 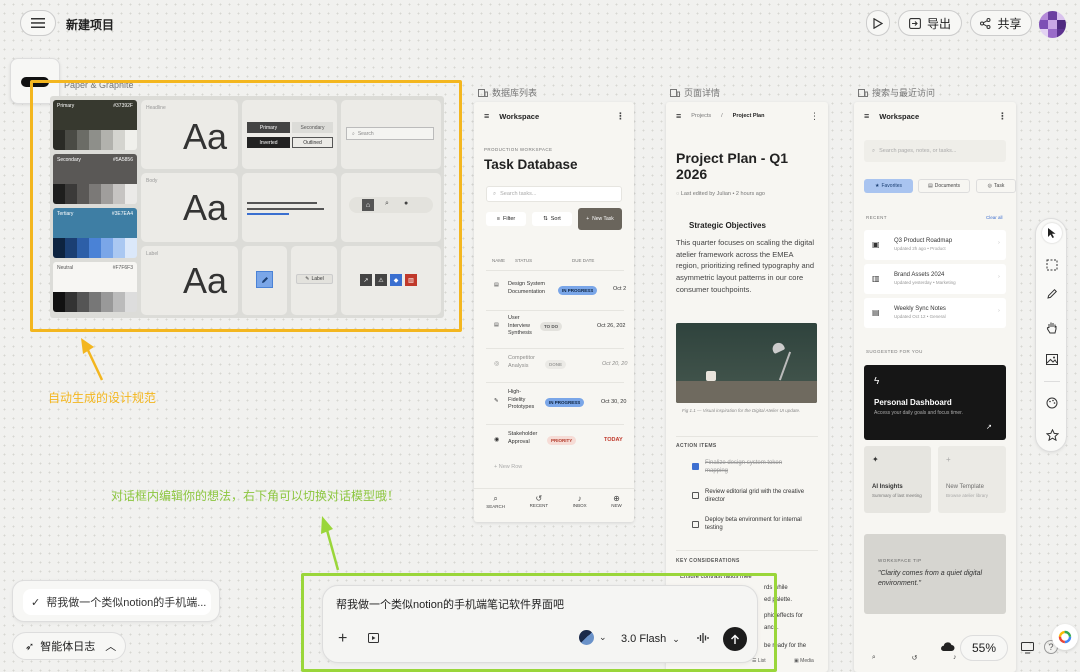 What do you see at coordinates (496, 285) in the screenshot?
I see `doc-icon: ▤` at bounding box center [496, 285].